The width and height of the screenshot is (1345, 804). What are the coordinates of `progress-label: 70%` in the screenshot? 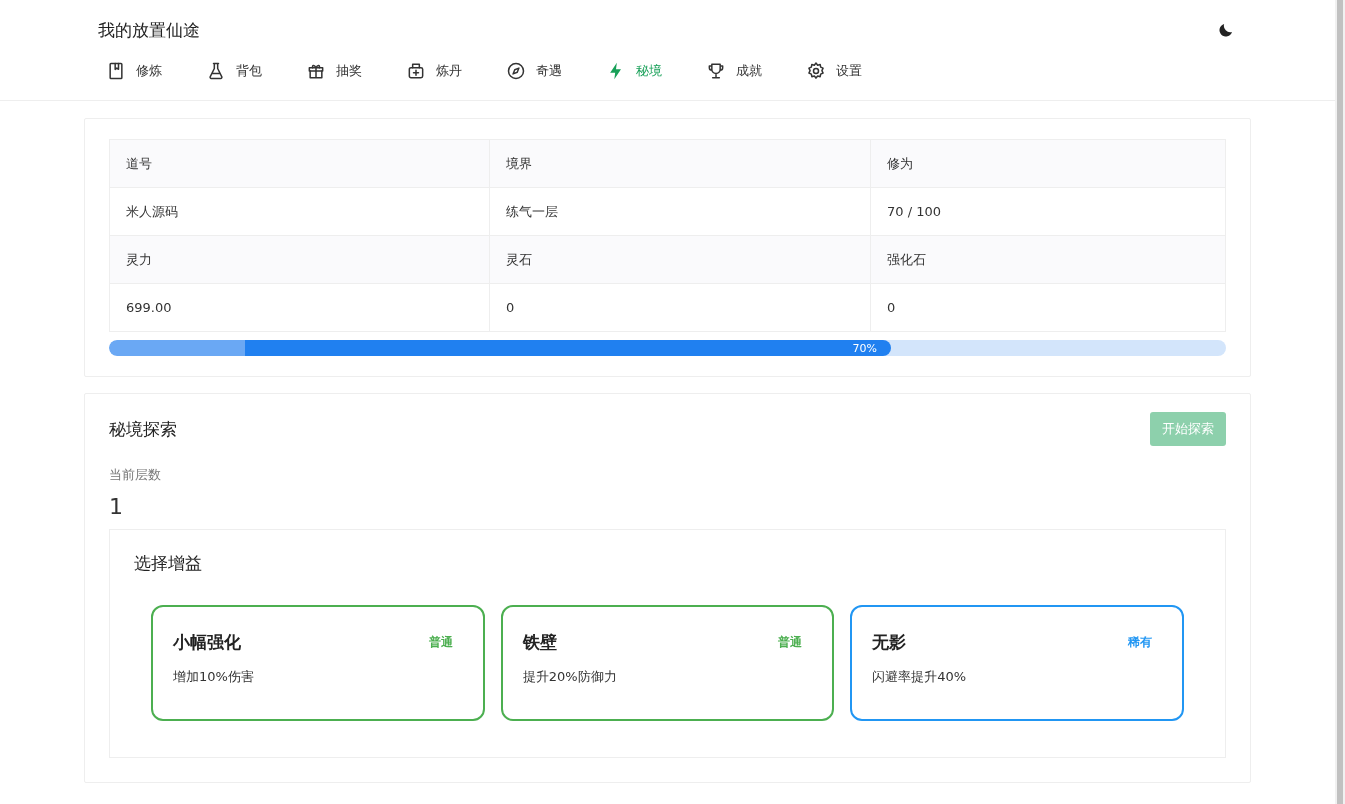 It's located at (865, 348).